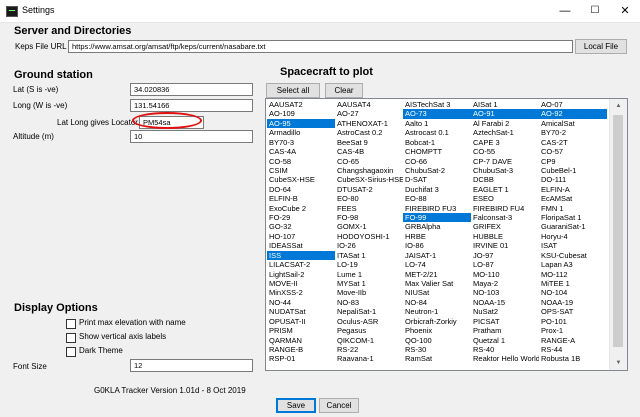  Describe the element at coordinates (369, 104) in the screenshot. I see `spacecraft-item: AAUSAT4` at that location.